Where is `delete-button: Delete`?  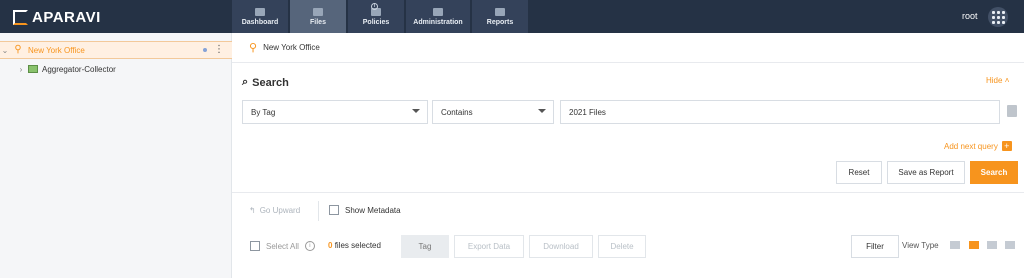 delete-button: Delete is located at coordinates (622, 246).